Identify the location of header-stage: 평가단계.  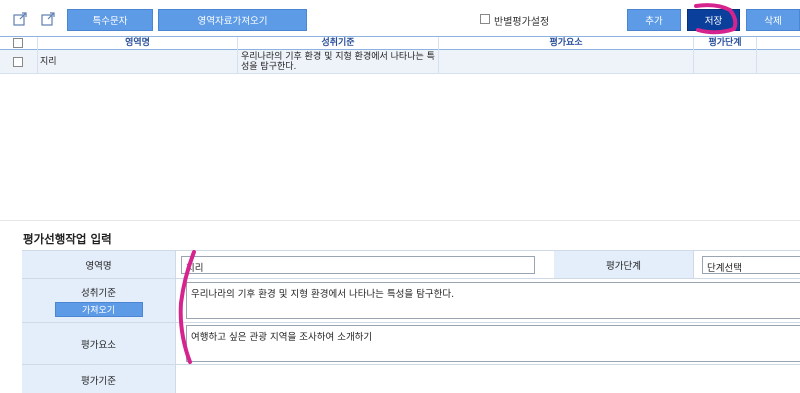
(725, 43).